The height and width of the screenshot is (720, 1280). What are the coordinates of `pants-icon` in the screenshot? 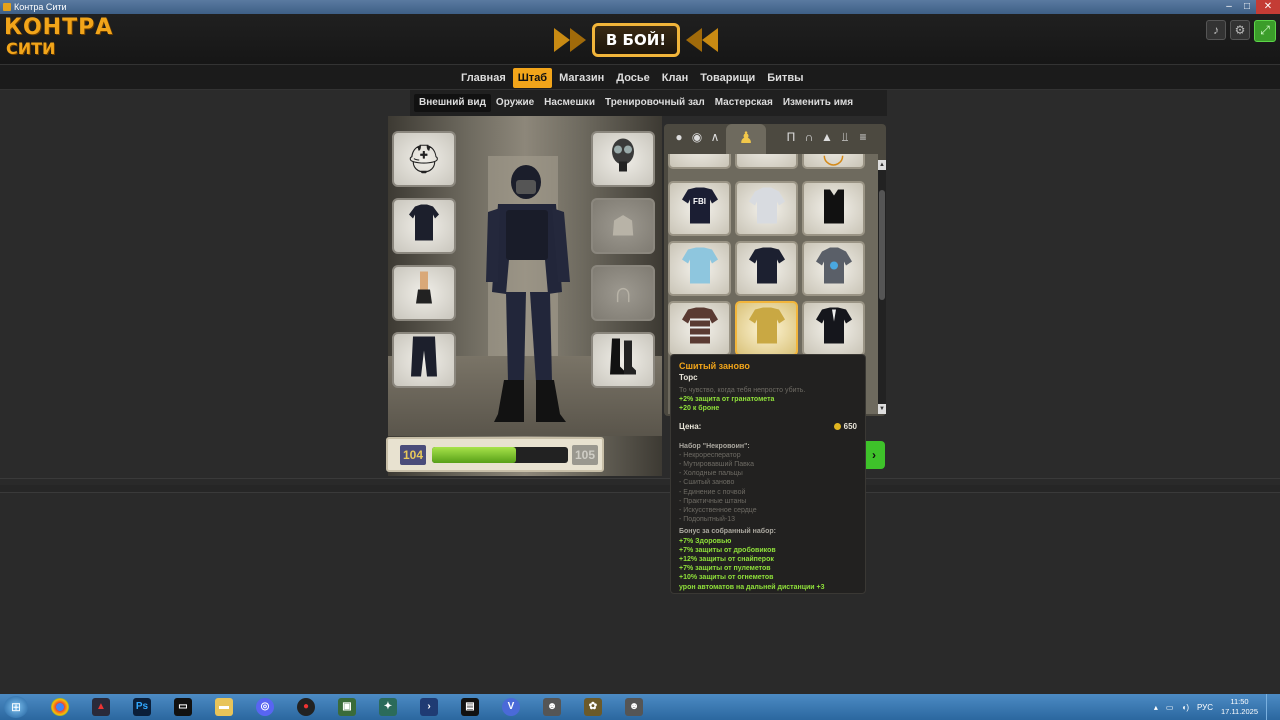 It's located at (424, 360).